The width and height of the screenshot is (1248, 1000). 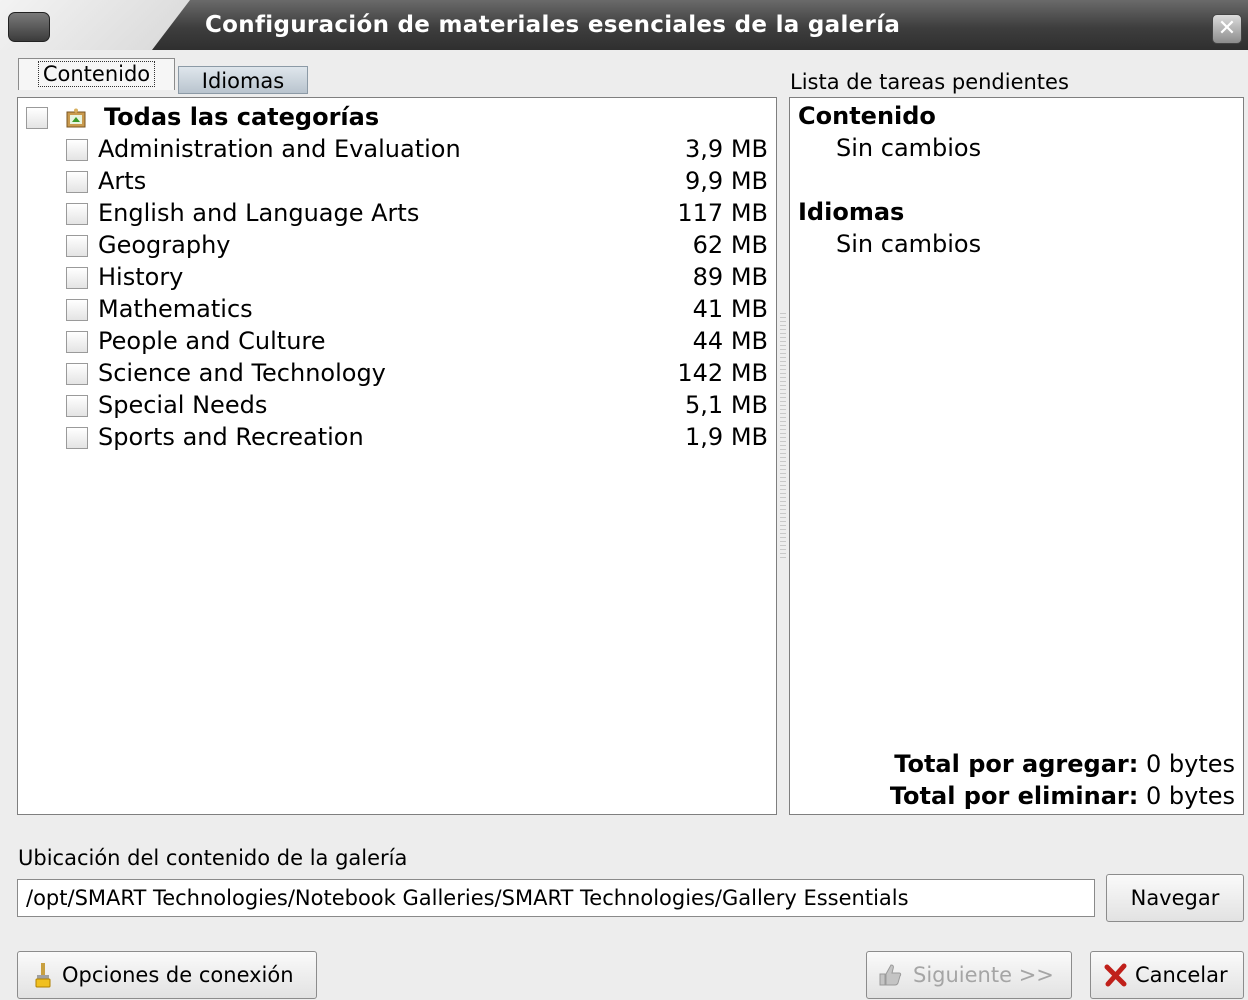 What do you see at coordinates (1181, 975) in the screenshot?
I see `cancel-label: Cancelar` at bounding box center [1181, 975].